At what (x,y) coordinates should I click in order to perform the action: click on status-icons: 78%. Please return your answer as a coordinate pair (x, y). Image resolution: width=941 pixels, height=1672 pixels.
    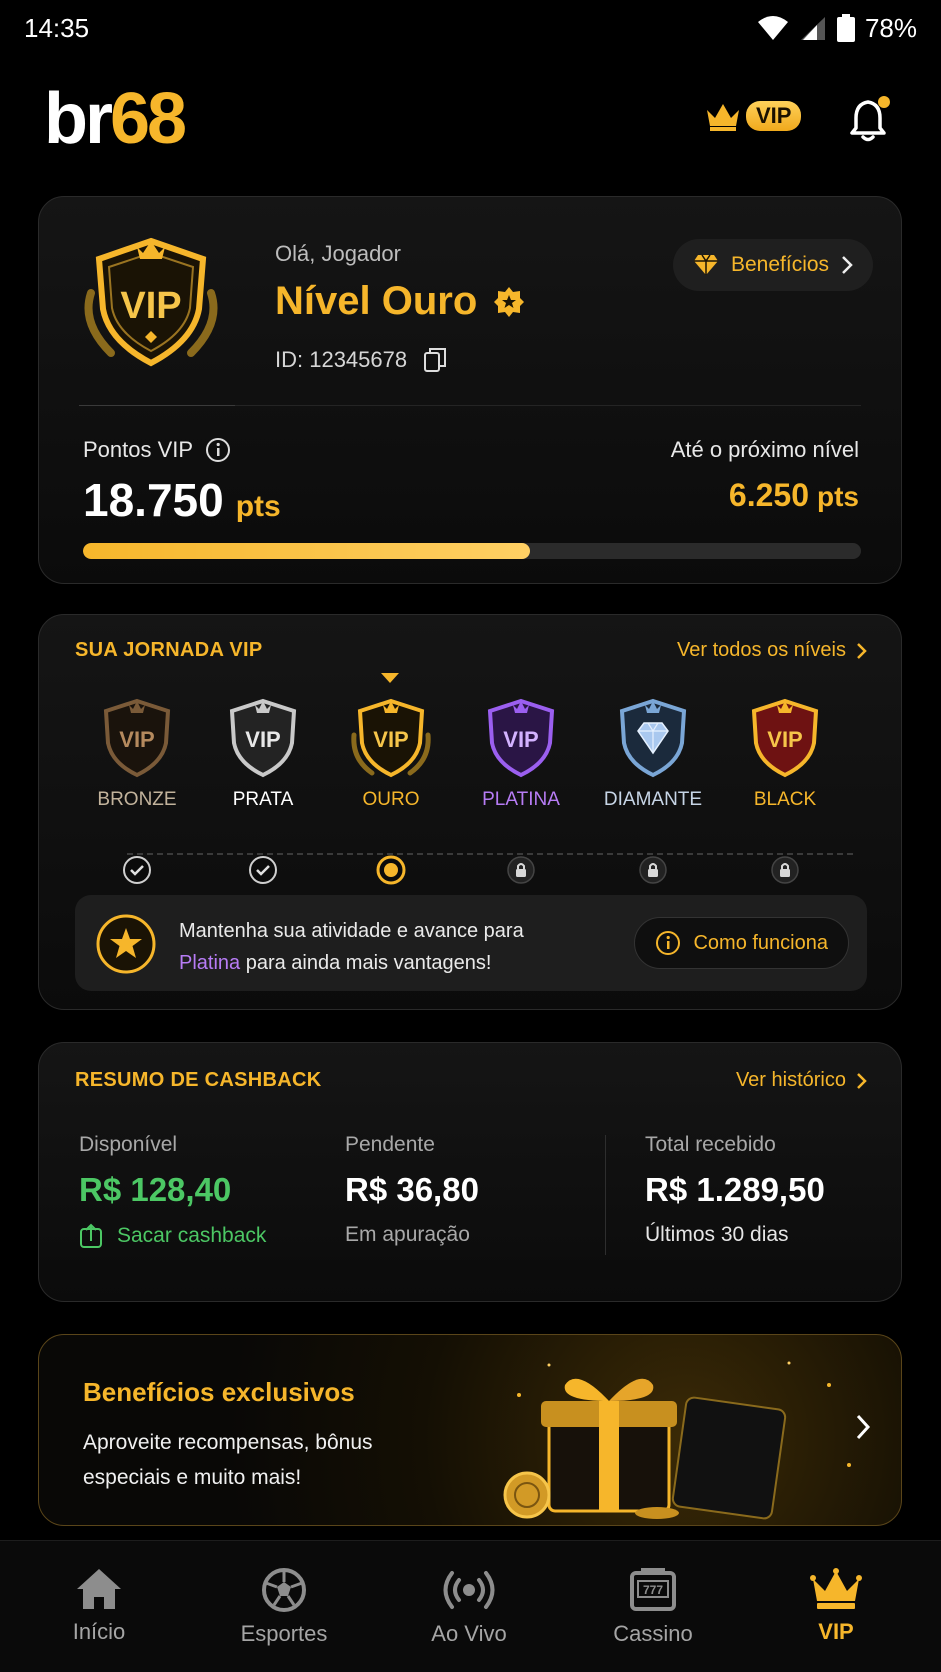
    Looking at the image, I should click on (837, 28).